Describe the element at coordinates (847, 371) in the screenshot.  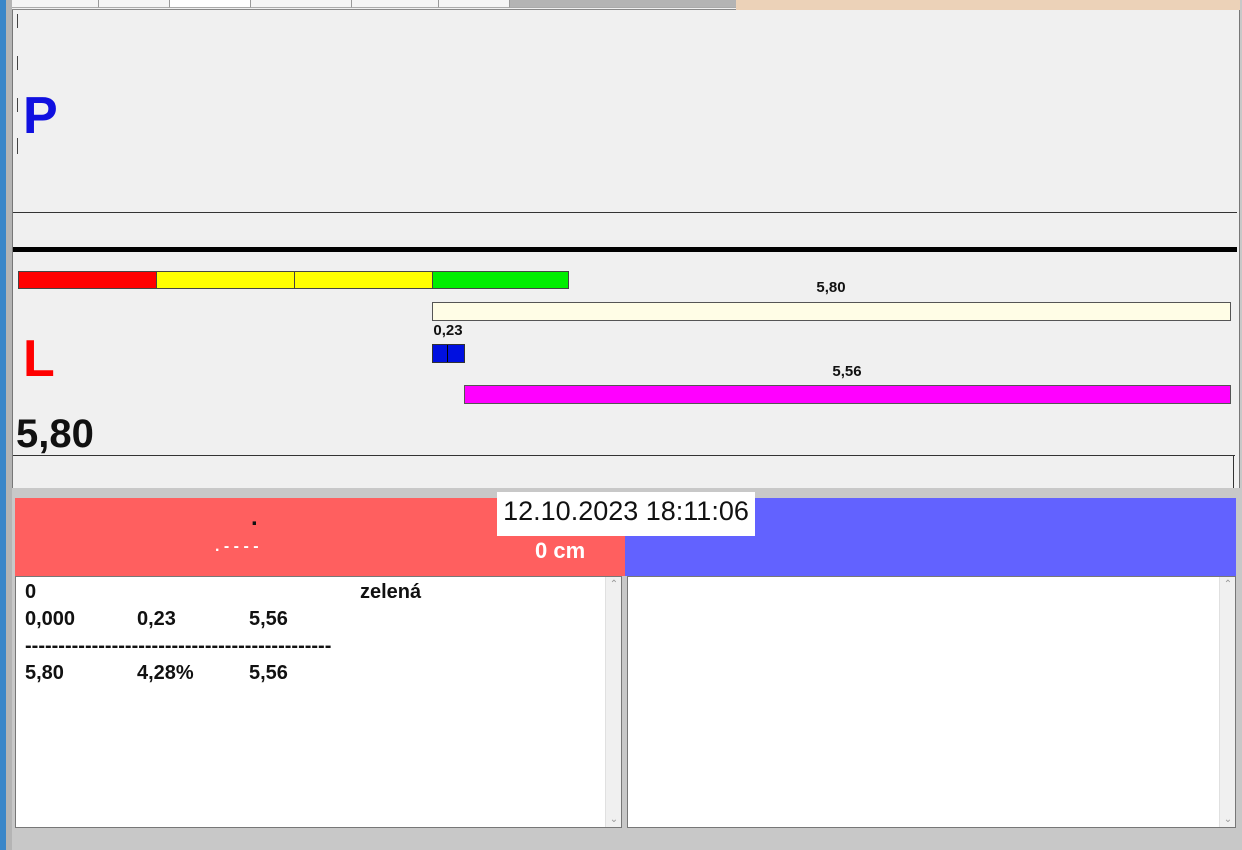
I see `main-bar-label: 5,56` at that location.